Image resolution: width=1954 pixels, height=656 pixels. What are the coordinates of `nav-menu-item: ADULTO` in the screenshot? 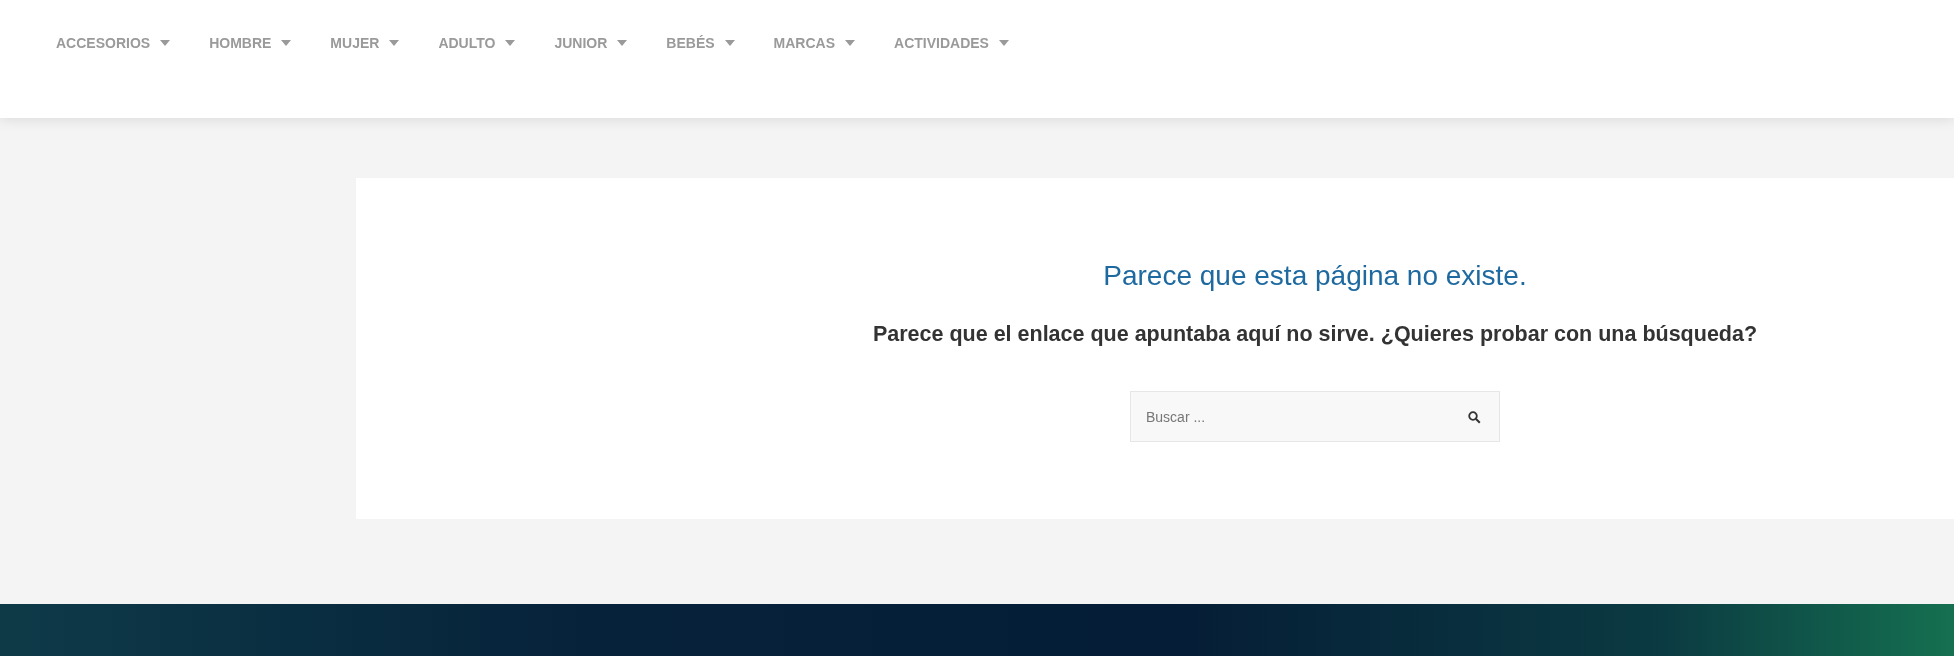 It's located at (477, 43).